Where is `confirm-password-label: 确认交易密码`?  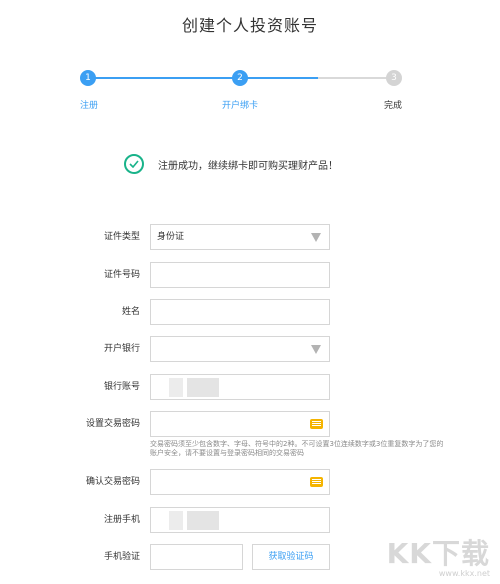 confirm-password-label: 确认交易密码 is located at coordinates (112, 482).